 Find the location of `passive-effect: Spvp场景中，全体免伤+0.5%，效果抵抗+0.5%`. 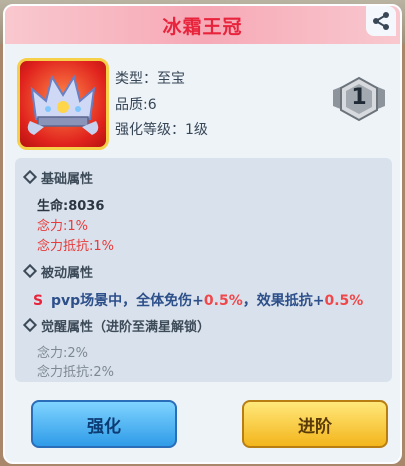

passive-effect: Spvp场景中，全体免伤+0.5%，效果抵抗+0.5% is located at coordinates (198, 301).